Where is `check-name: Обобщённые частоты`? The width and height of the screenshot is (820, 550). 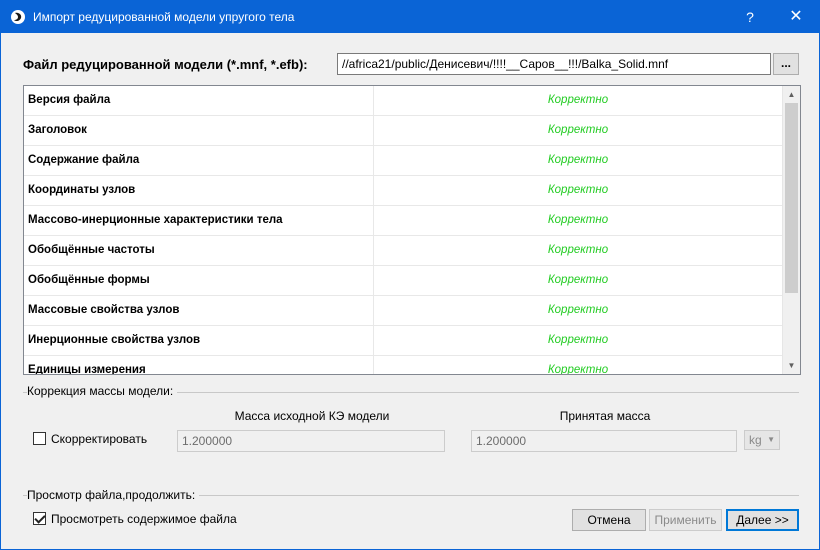
check-name: Обобщённые частоты is located at coordinates (199, 250).